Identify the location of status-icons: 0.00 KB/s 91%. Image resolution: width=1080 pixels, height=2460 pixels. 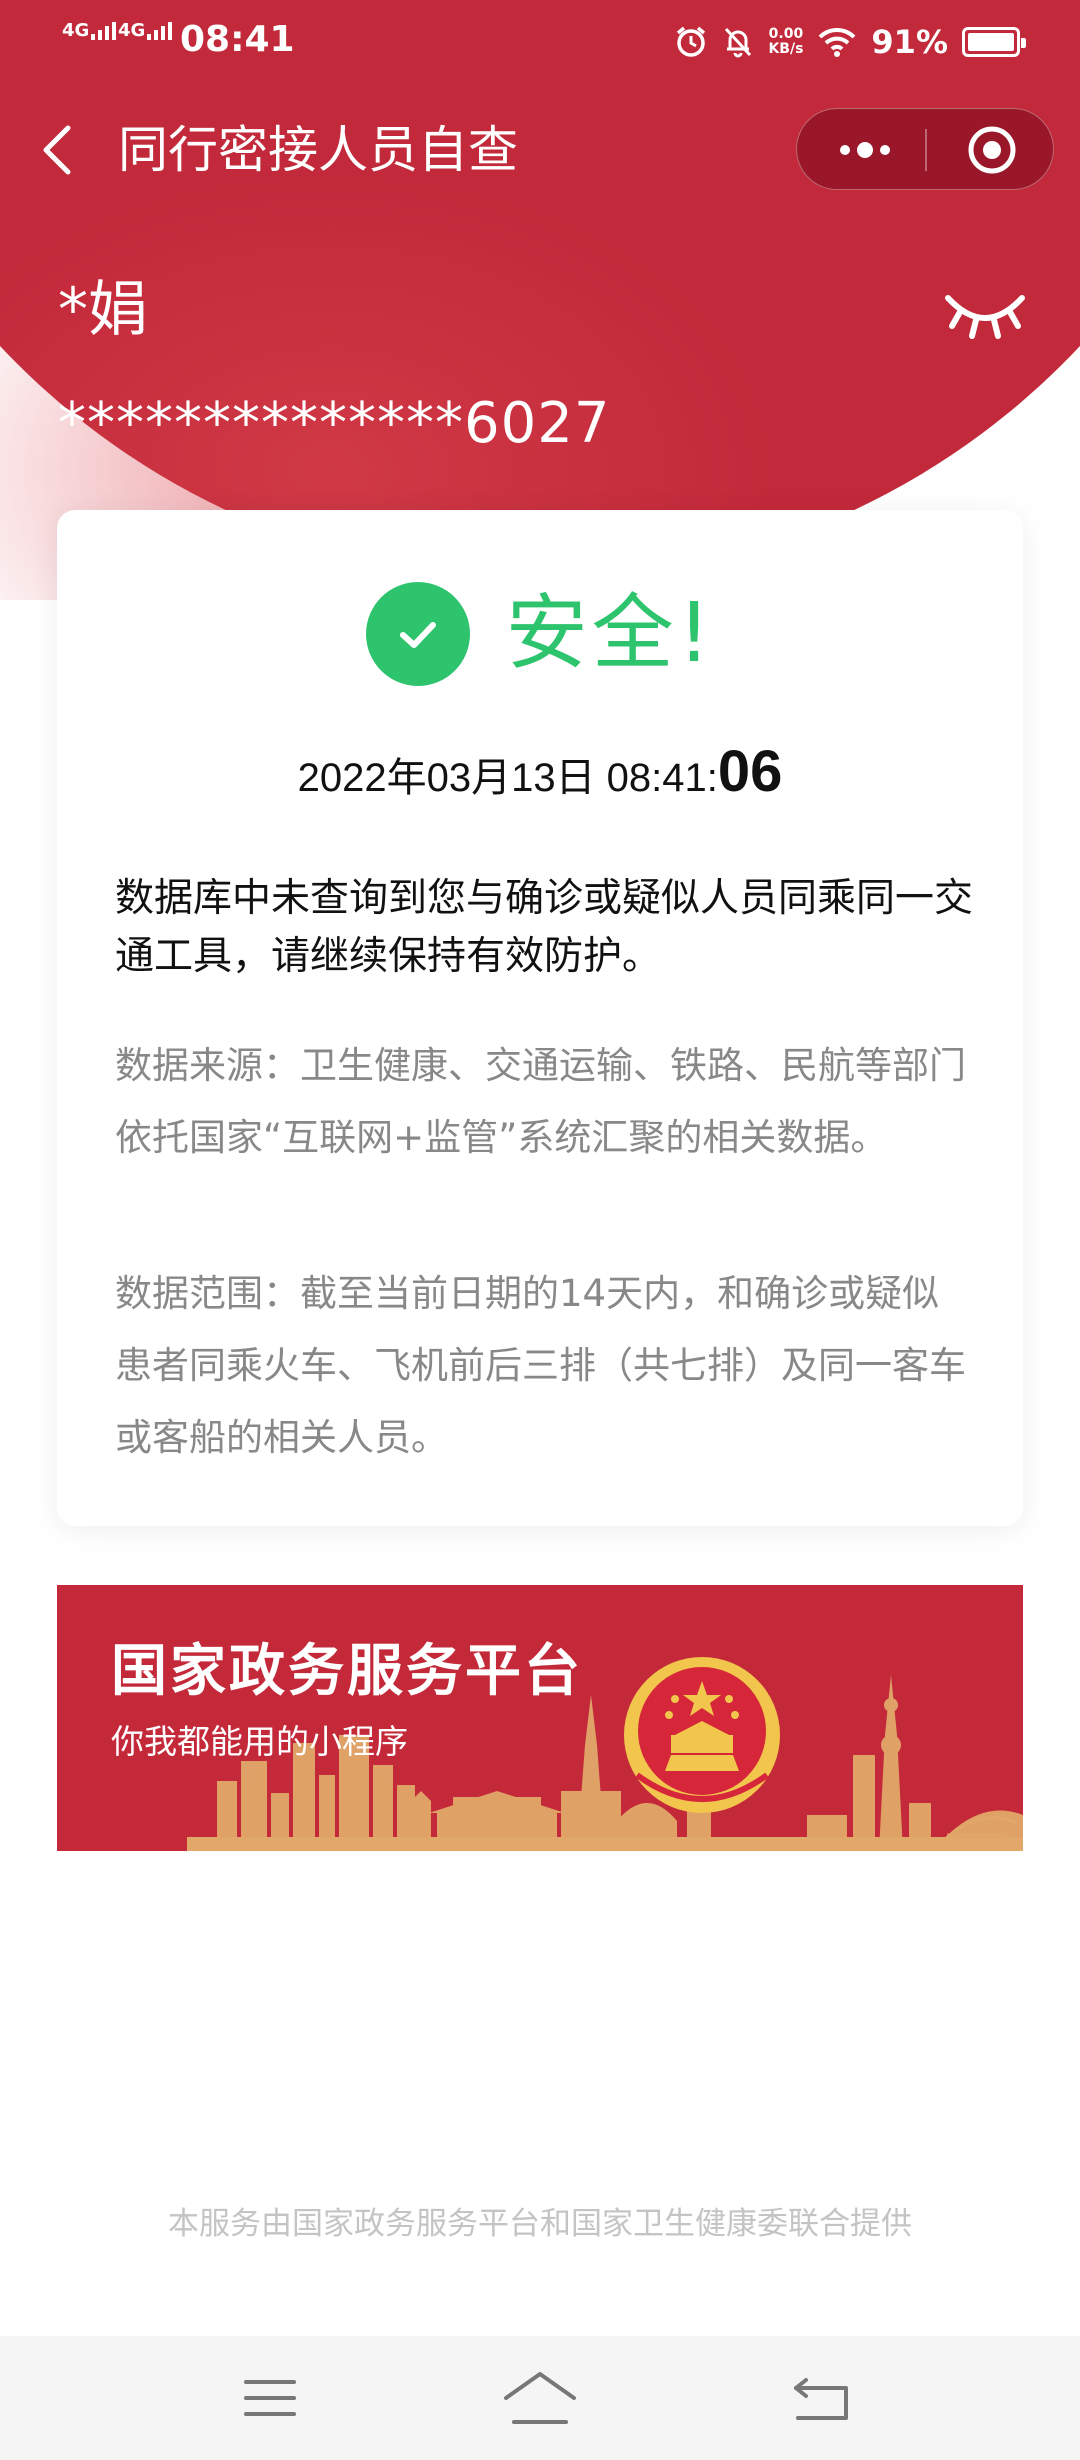
(850, 42).